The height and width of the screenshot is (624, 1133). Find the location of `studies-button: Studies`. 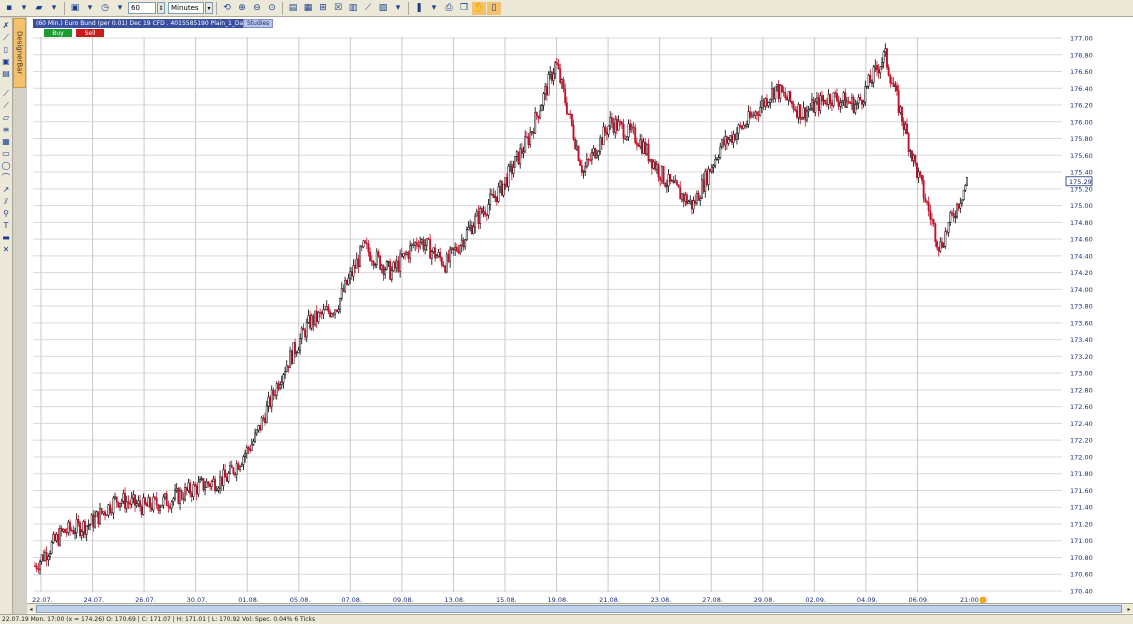

studies-button: Studies is located at coordinates (258, 23).